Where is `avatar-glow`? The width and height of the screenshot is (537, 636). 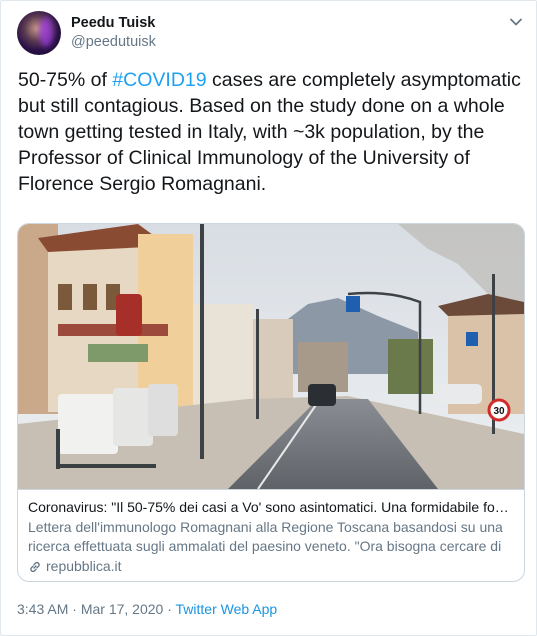
avatar-glow is located at coordinates (46, 32).